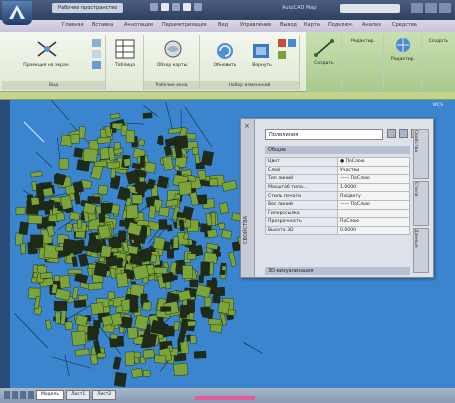  I want to click on edit-button-2: Редактир., so click(403, 59).